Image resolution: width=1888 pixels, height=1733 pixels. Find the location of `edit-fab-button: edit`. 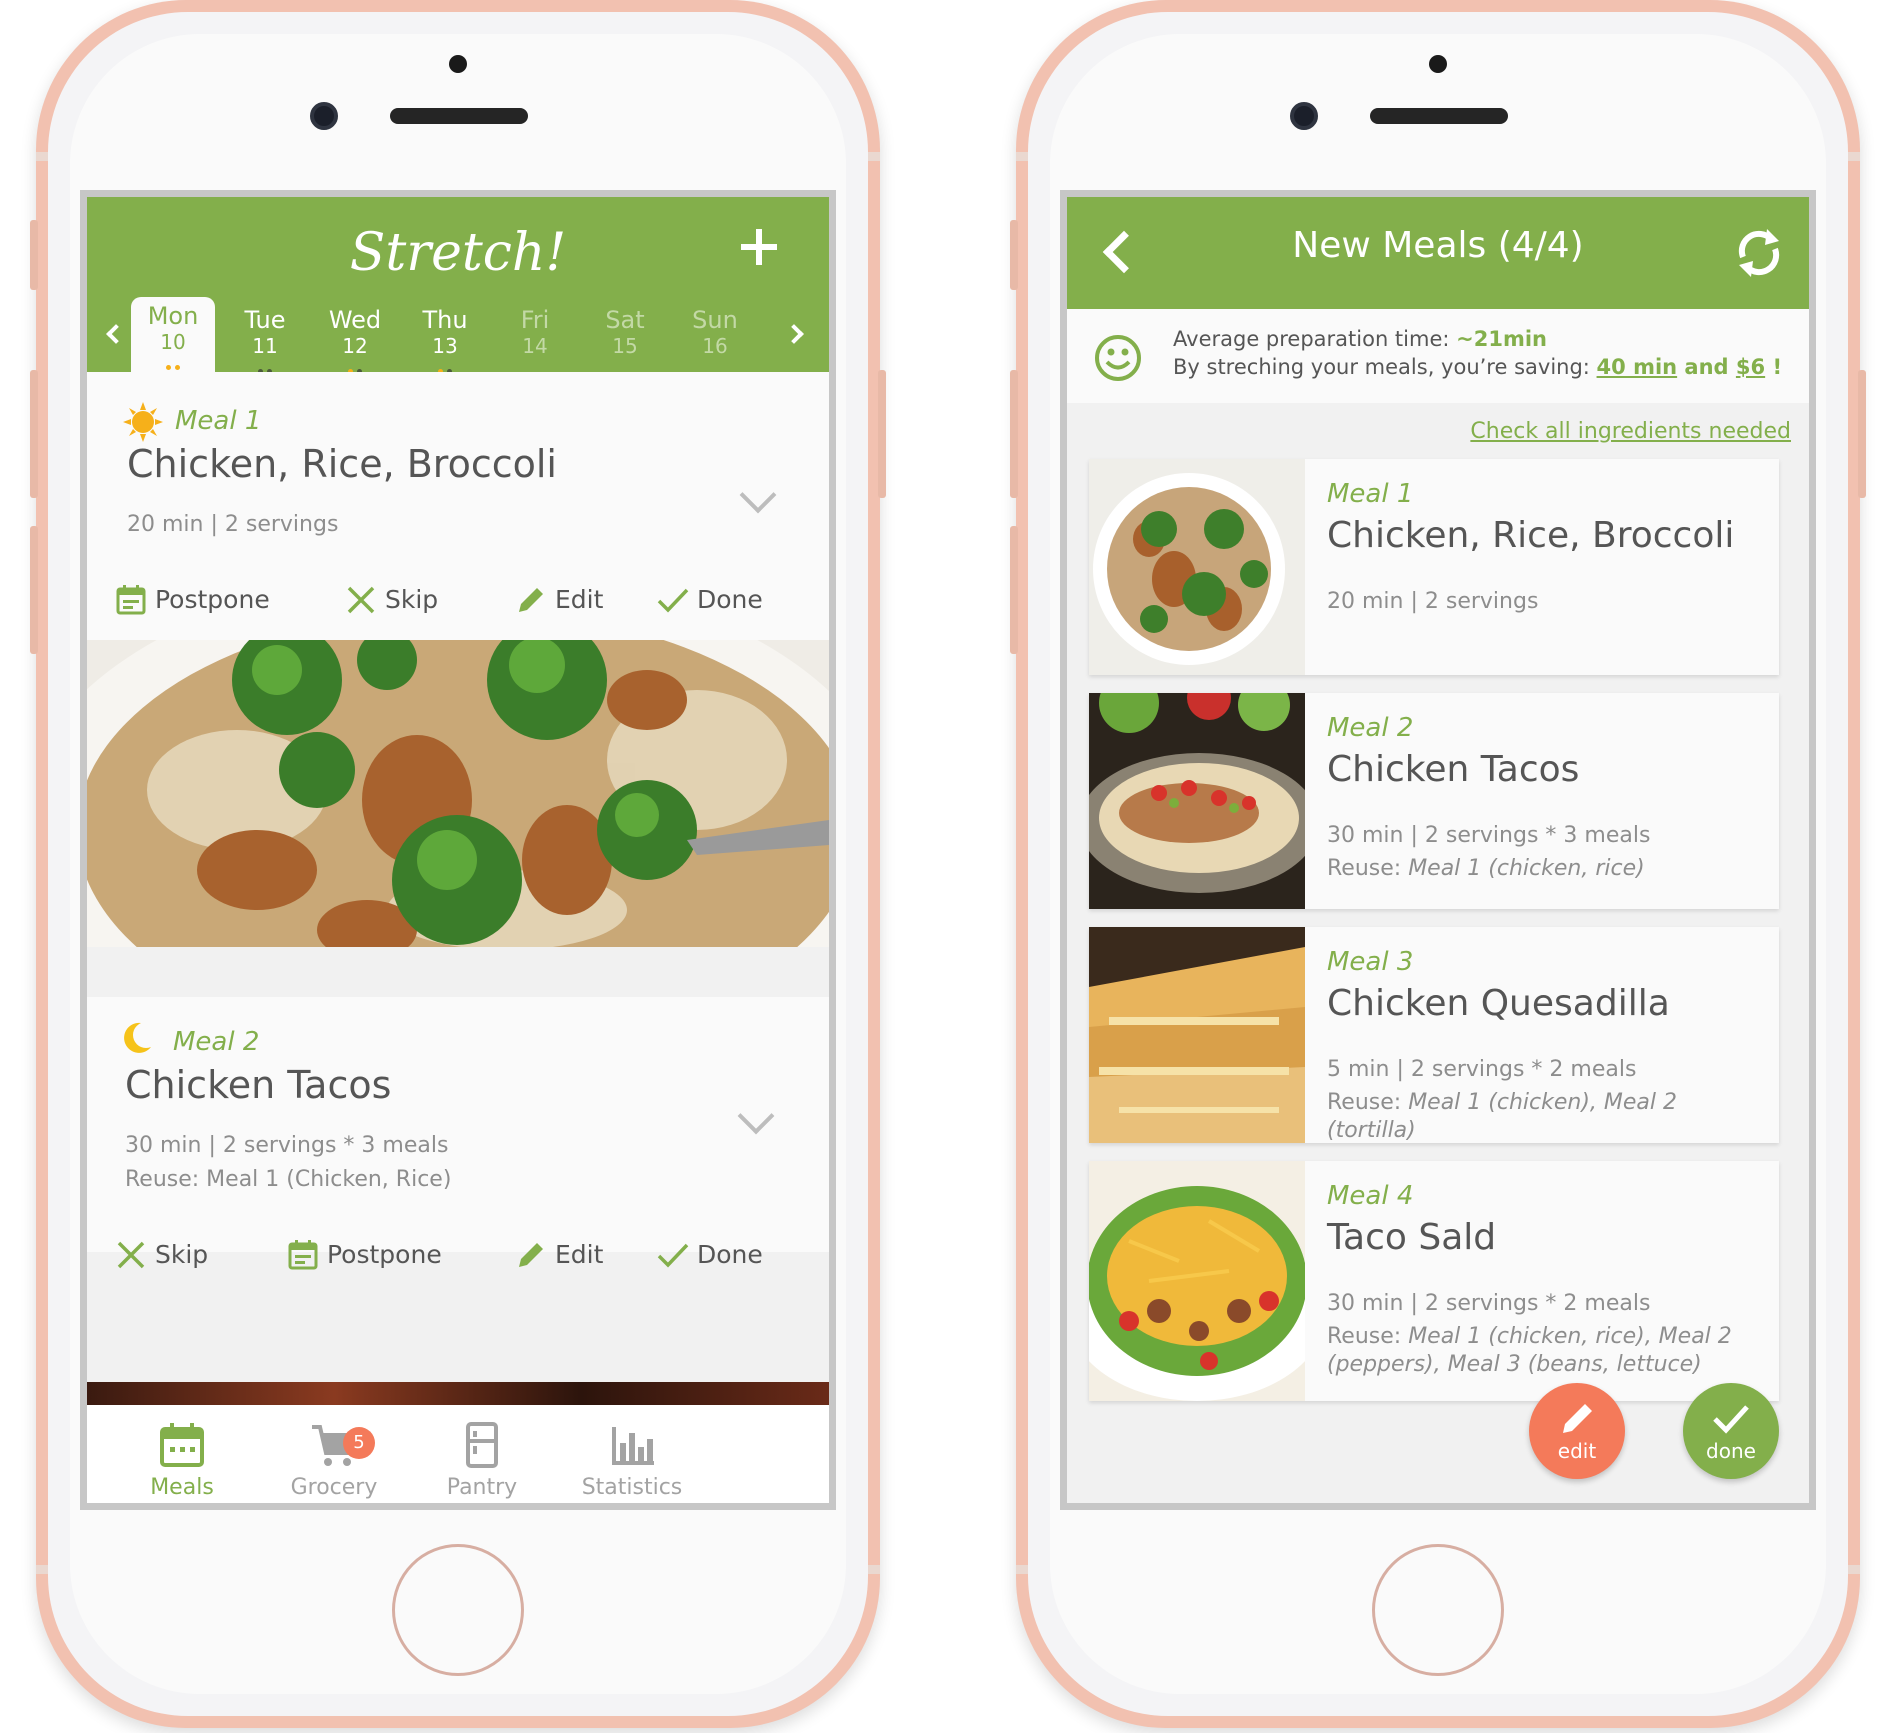

edit-fab-button: edit is located at coordinates (1577, 1431).